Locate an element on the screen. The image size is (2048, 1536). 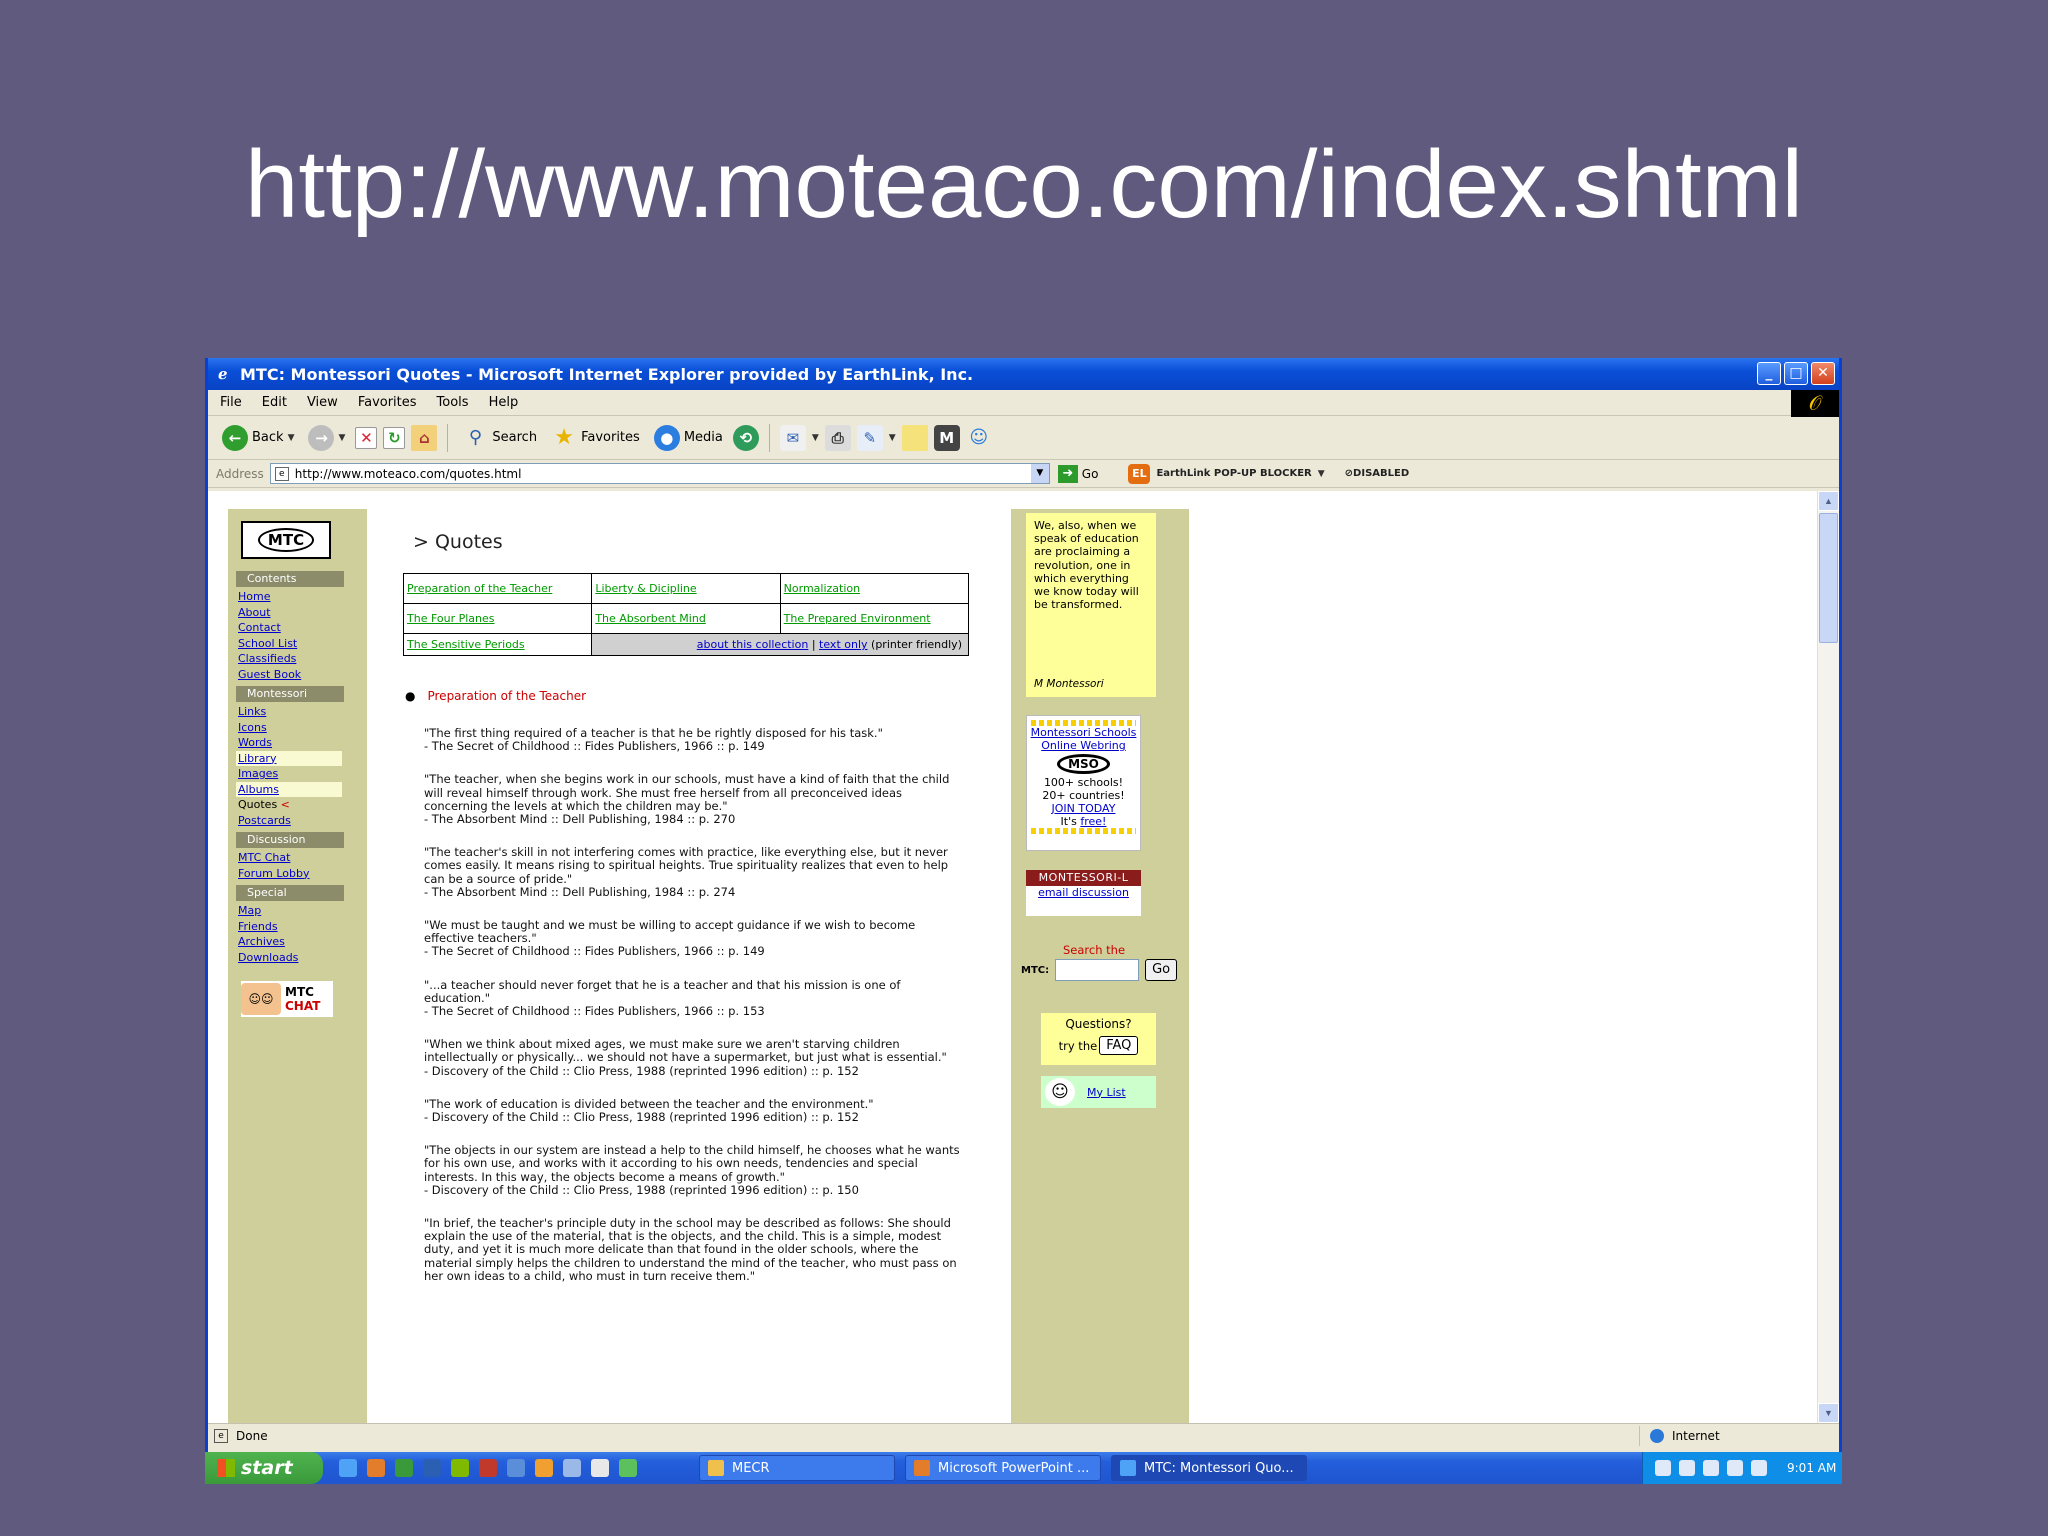
excel-quicklaunch-icon is located at coordinates (404, 1468).